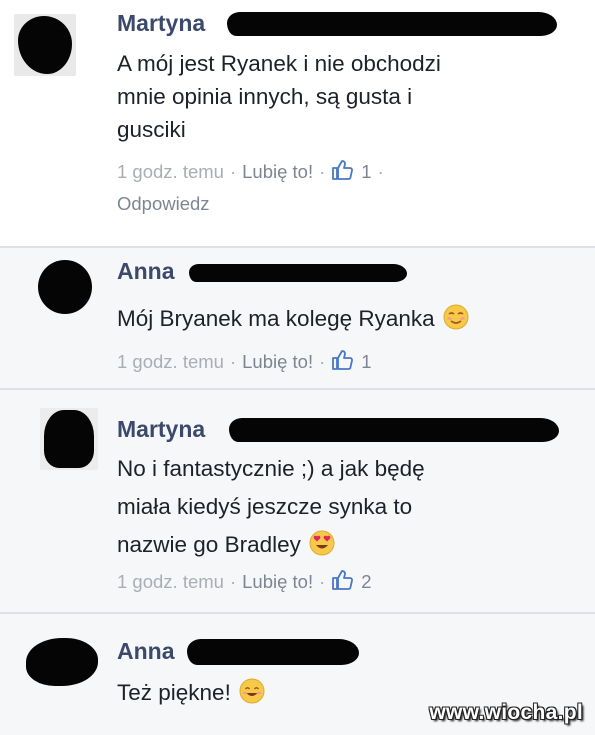  I want to click on relieved-emoji-icon, so click(456, 317).